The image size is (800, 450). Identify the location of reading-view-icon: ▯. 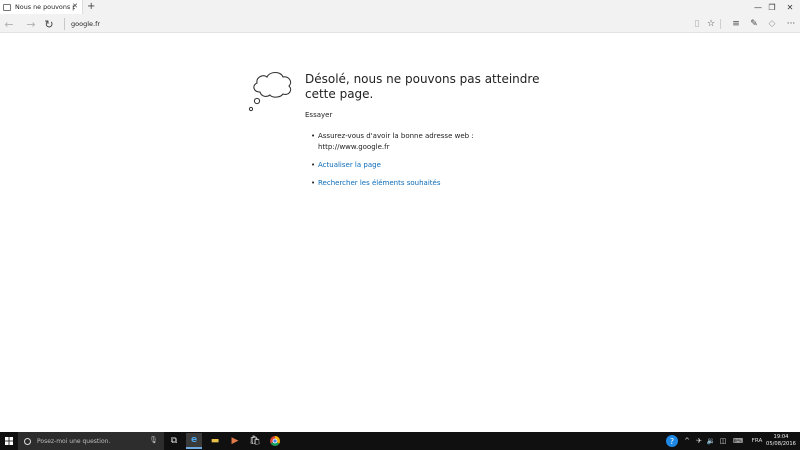
(697, 24).